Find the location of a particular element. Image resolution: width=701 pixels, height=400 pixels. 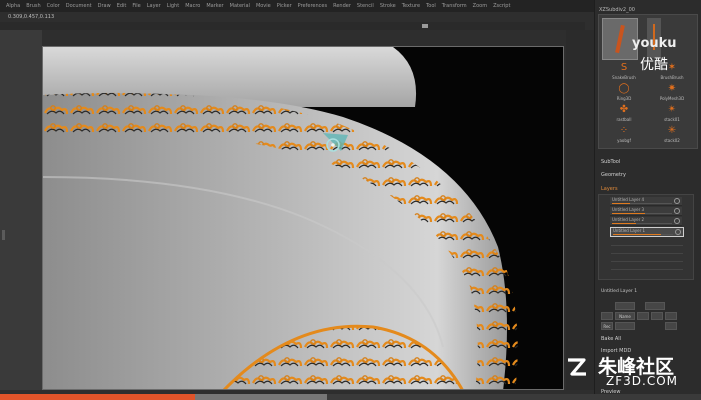

brush-label: yaobgf is located at coordinates (624, 140).